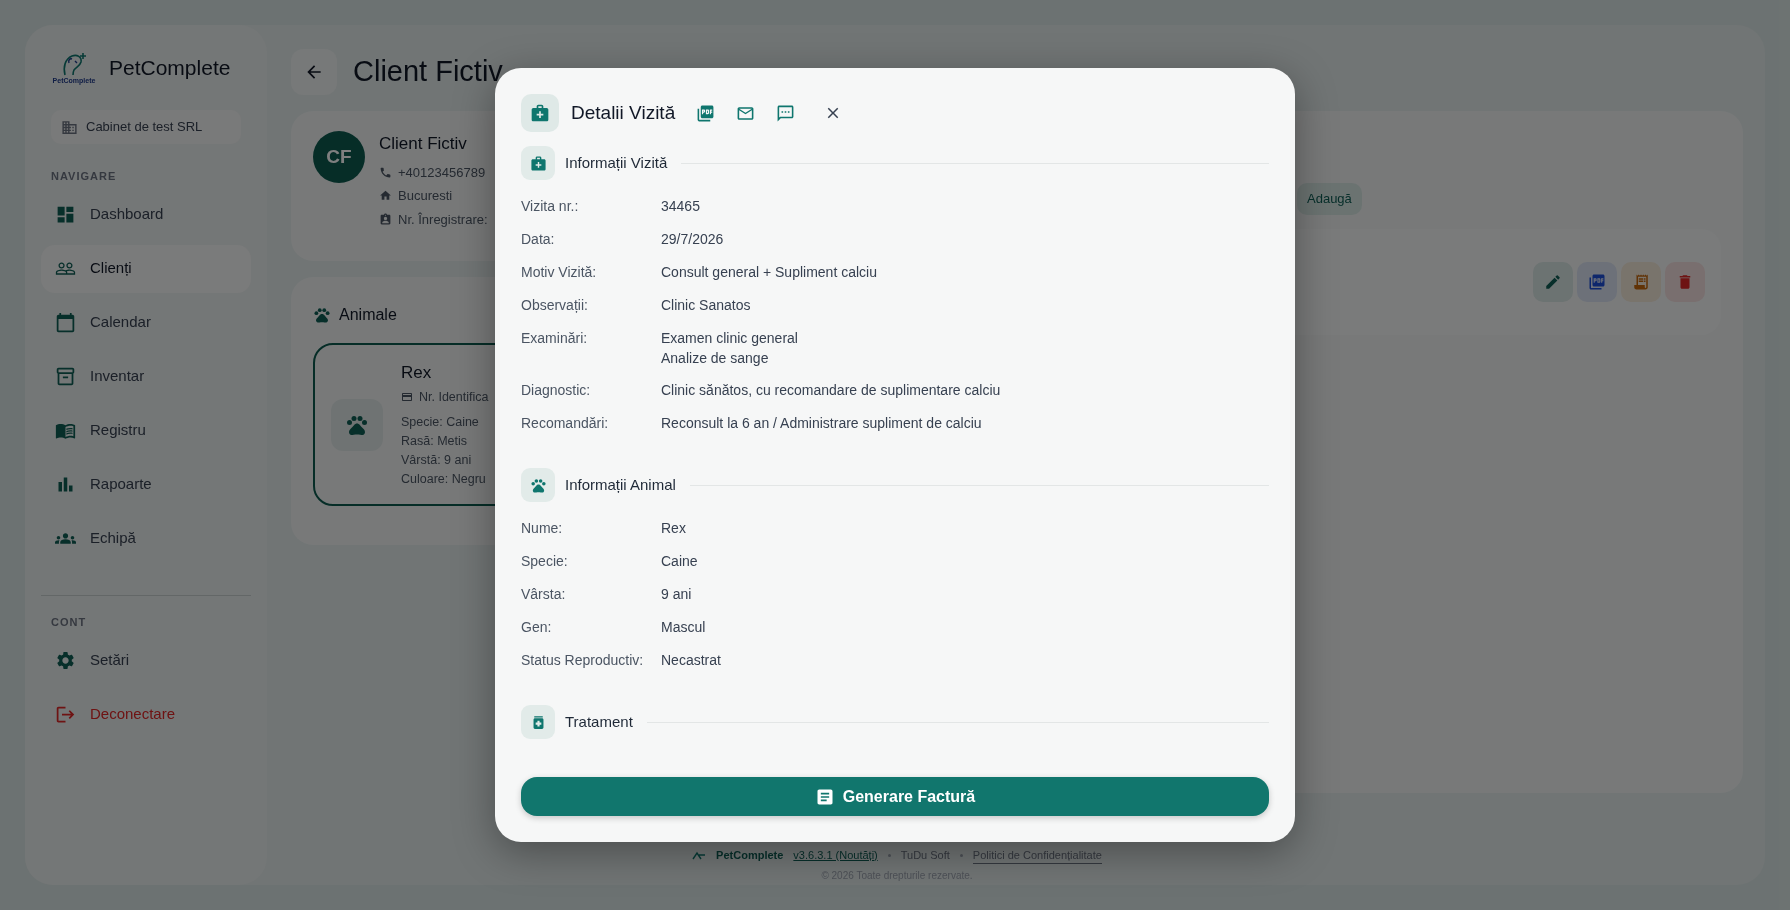 The image size is (1790, 910). Describe the element at coordinates (555, 305) in the screenshot. I see `field-label: Observații:` at that location.